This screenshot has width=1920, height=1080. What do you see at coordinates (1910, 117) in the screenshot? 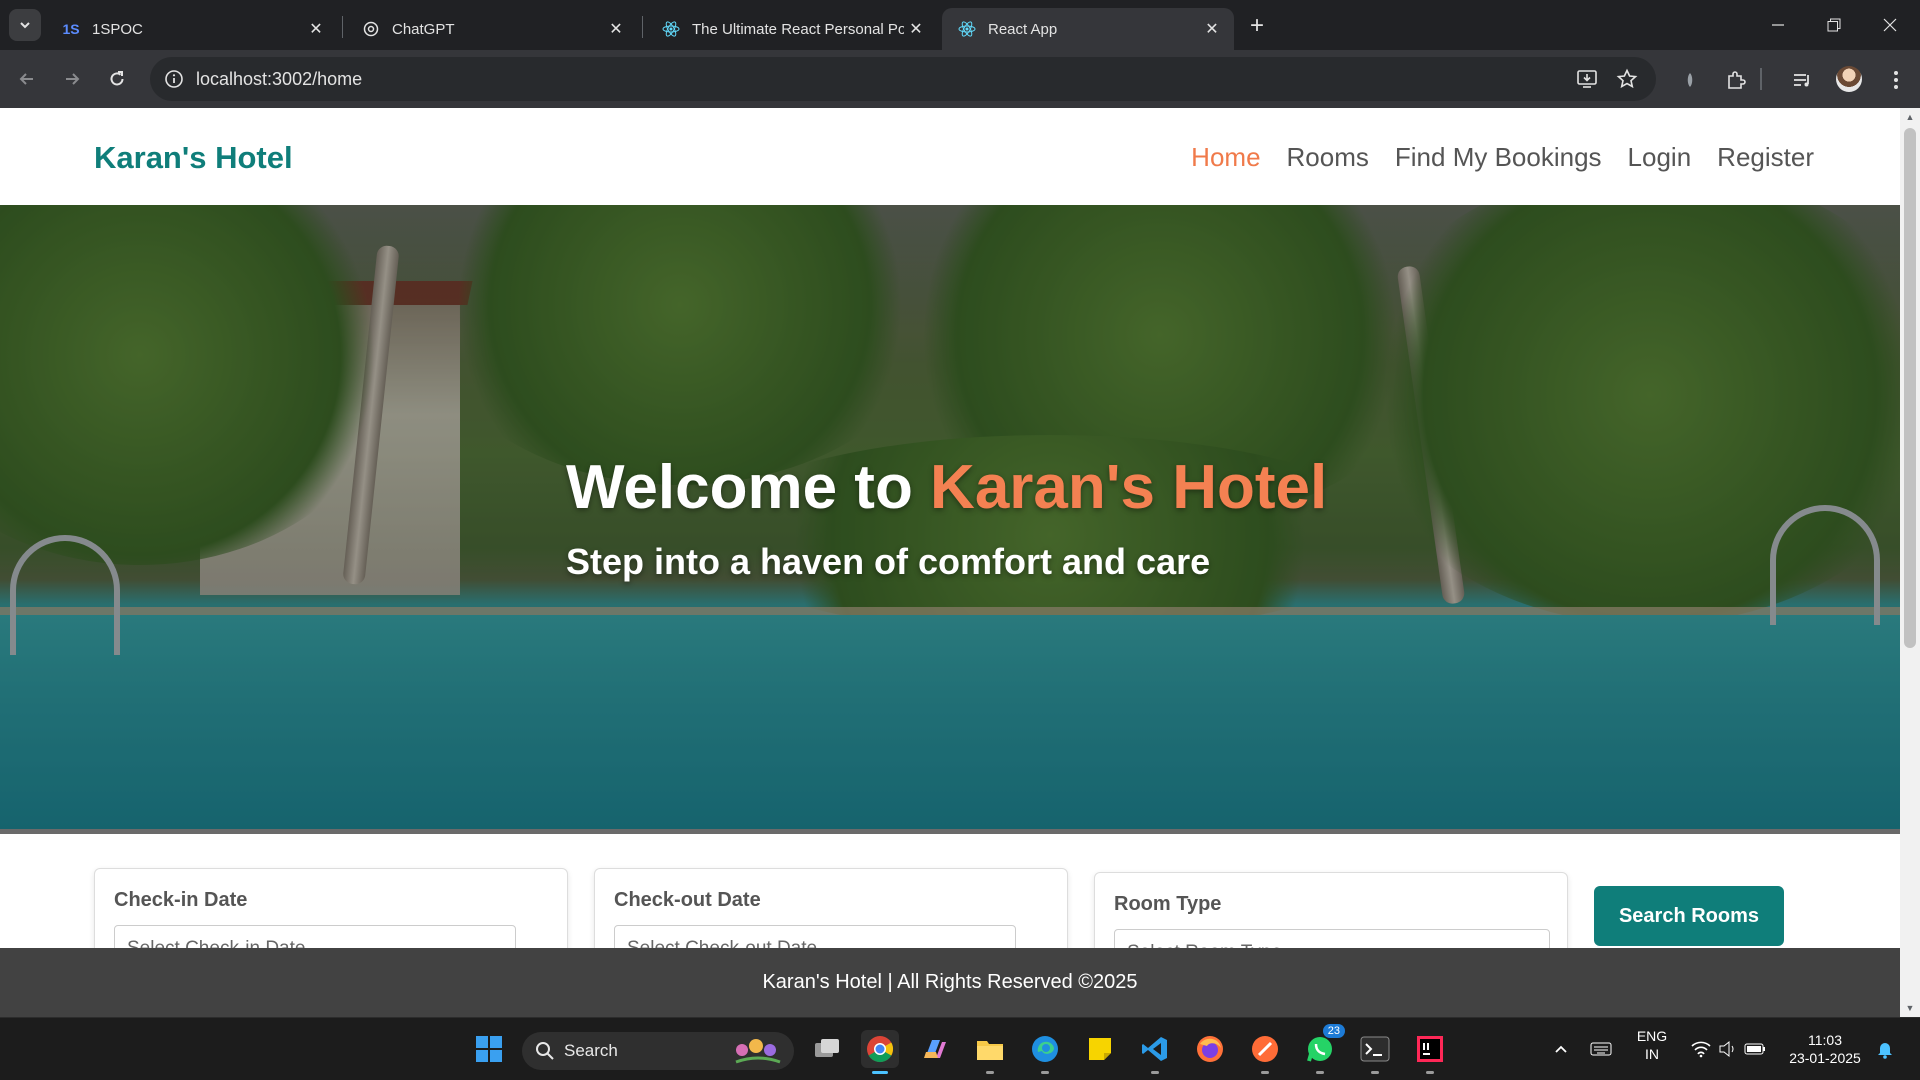
I see `scroll-up-icon: ▲` at bounding box center [1910, 117].